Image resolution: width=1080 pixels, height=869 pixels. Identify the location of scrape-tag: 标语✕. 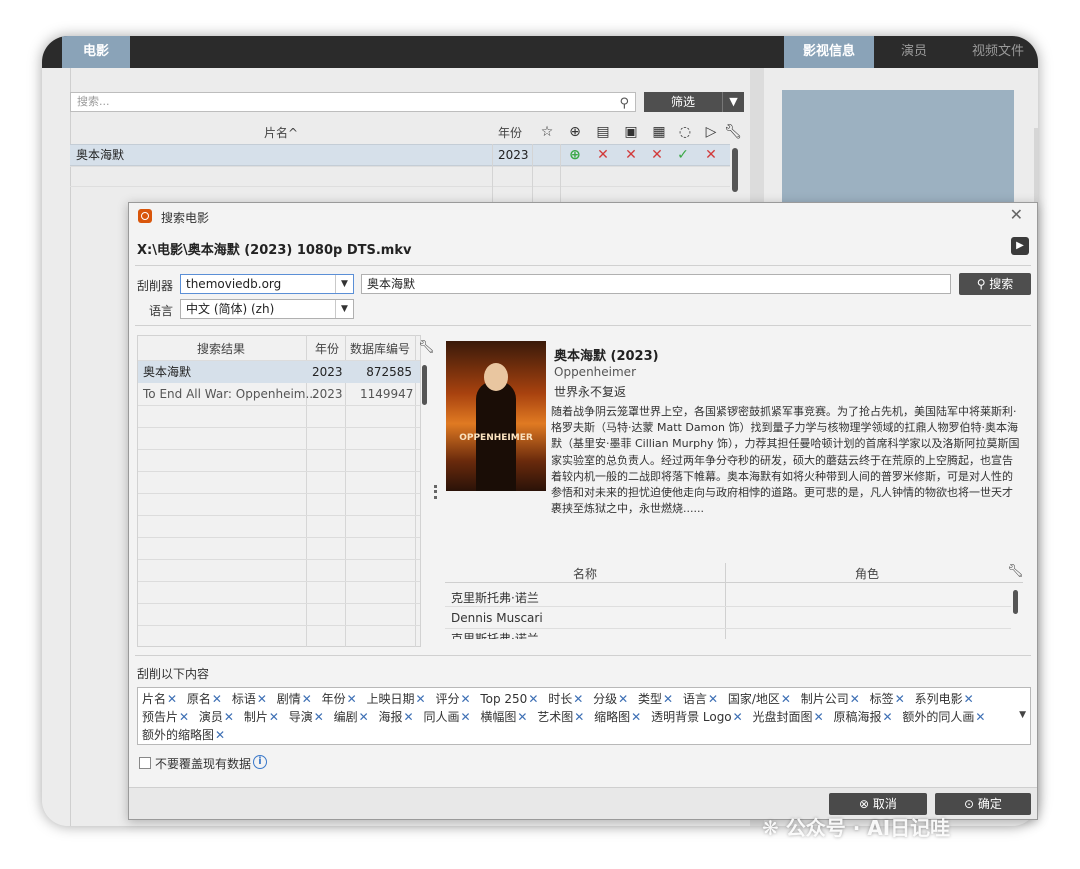
(249, 699).